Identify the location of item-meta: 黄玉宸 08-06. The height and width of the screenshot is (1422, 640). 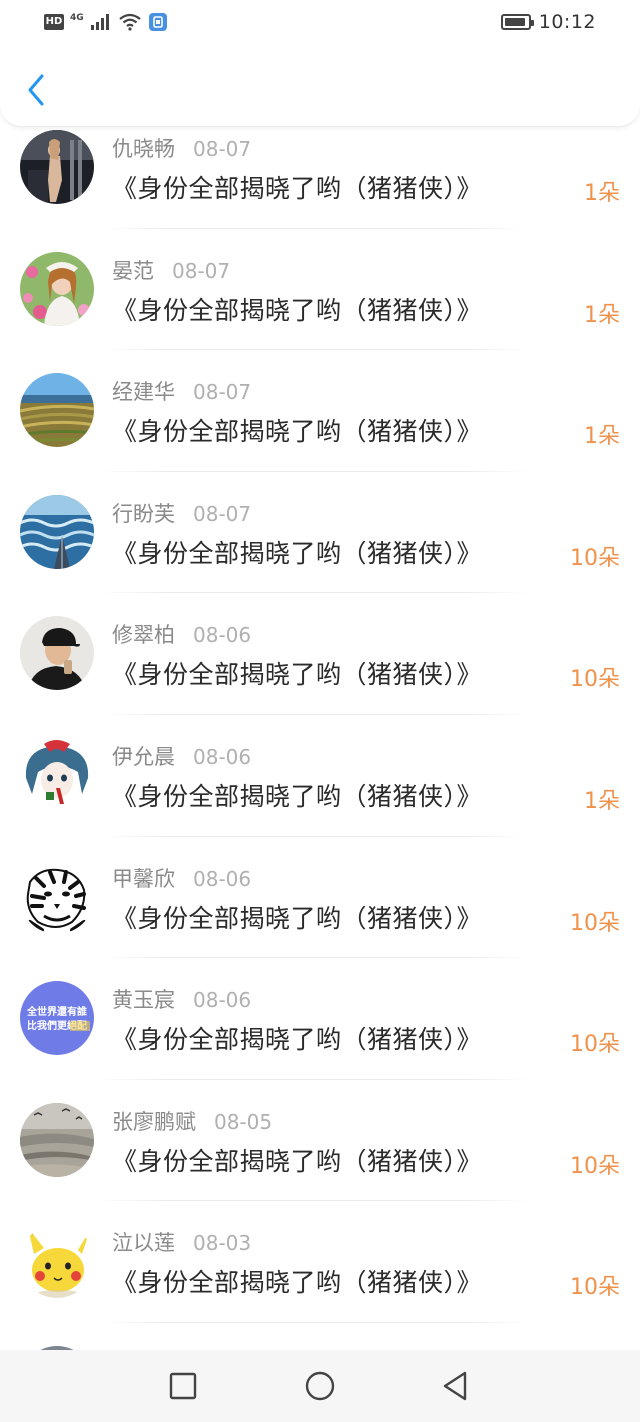
(181, 999).